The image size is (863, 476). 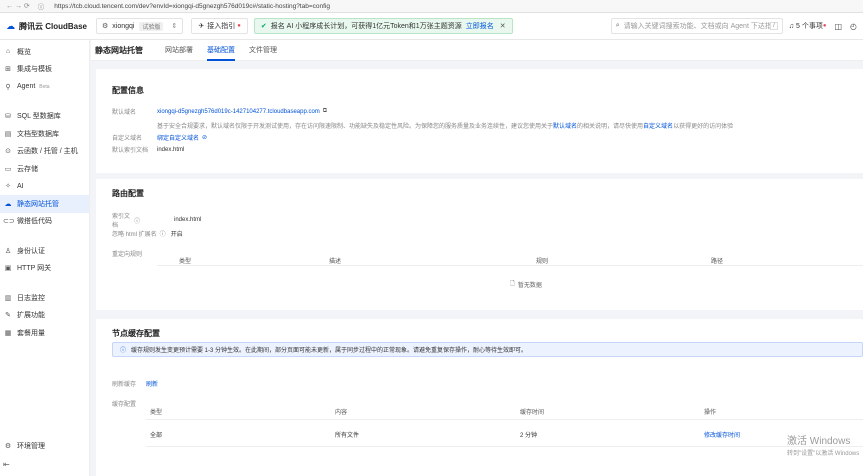 What do you see at coordinates (565, 125) in the screenshot?
I see `default-domain-doc-link: 默认域名` at bounding box center [565, 125].